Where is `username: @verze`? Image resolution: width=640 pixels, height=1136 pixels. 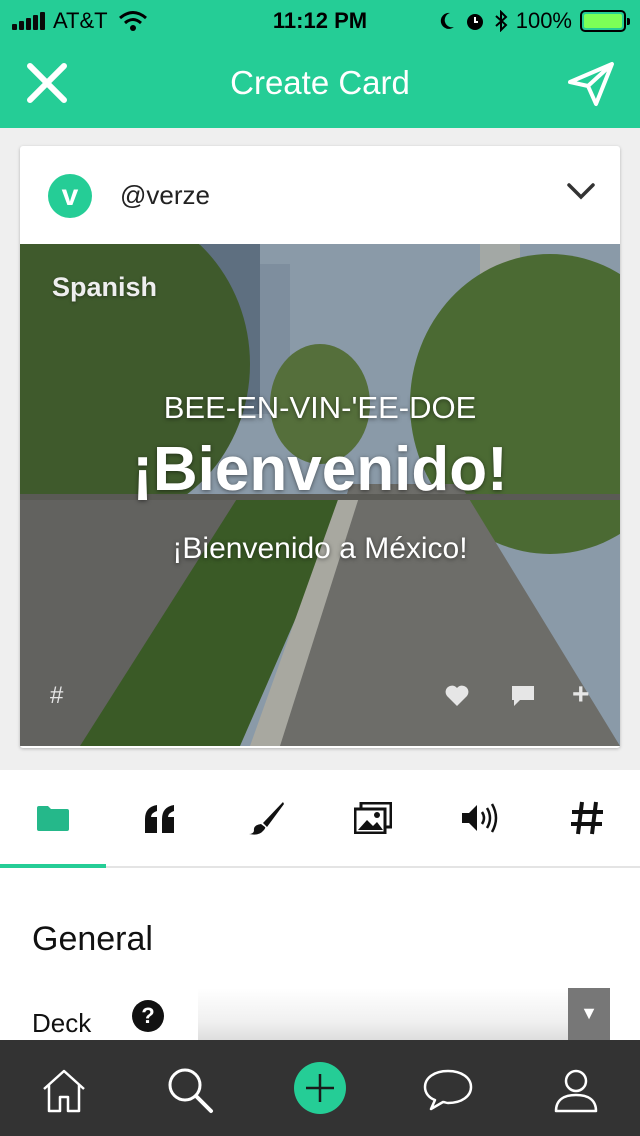 username: @verze is located at coordinates (165, 195).